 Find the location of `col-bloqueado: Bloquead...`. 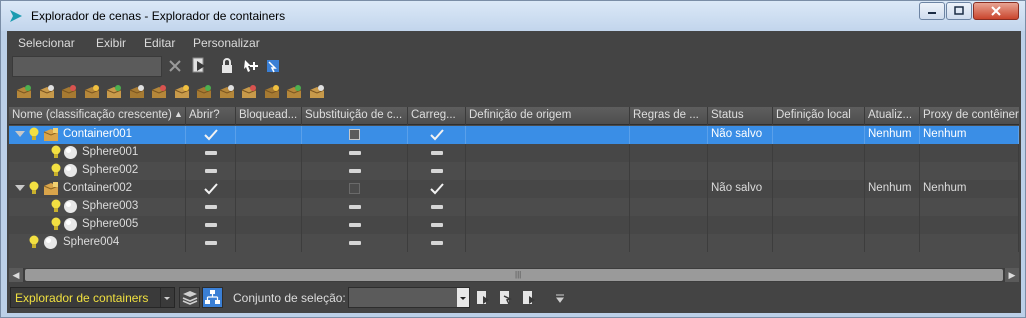

col-bloqueado: Bloquead... is located at coordinates (269, 116).